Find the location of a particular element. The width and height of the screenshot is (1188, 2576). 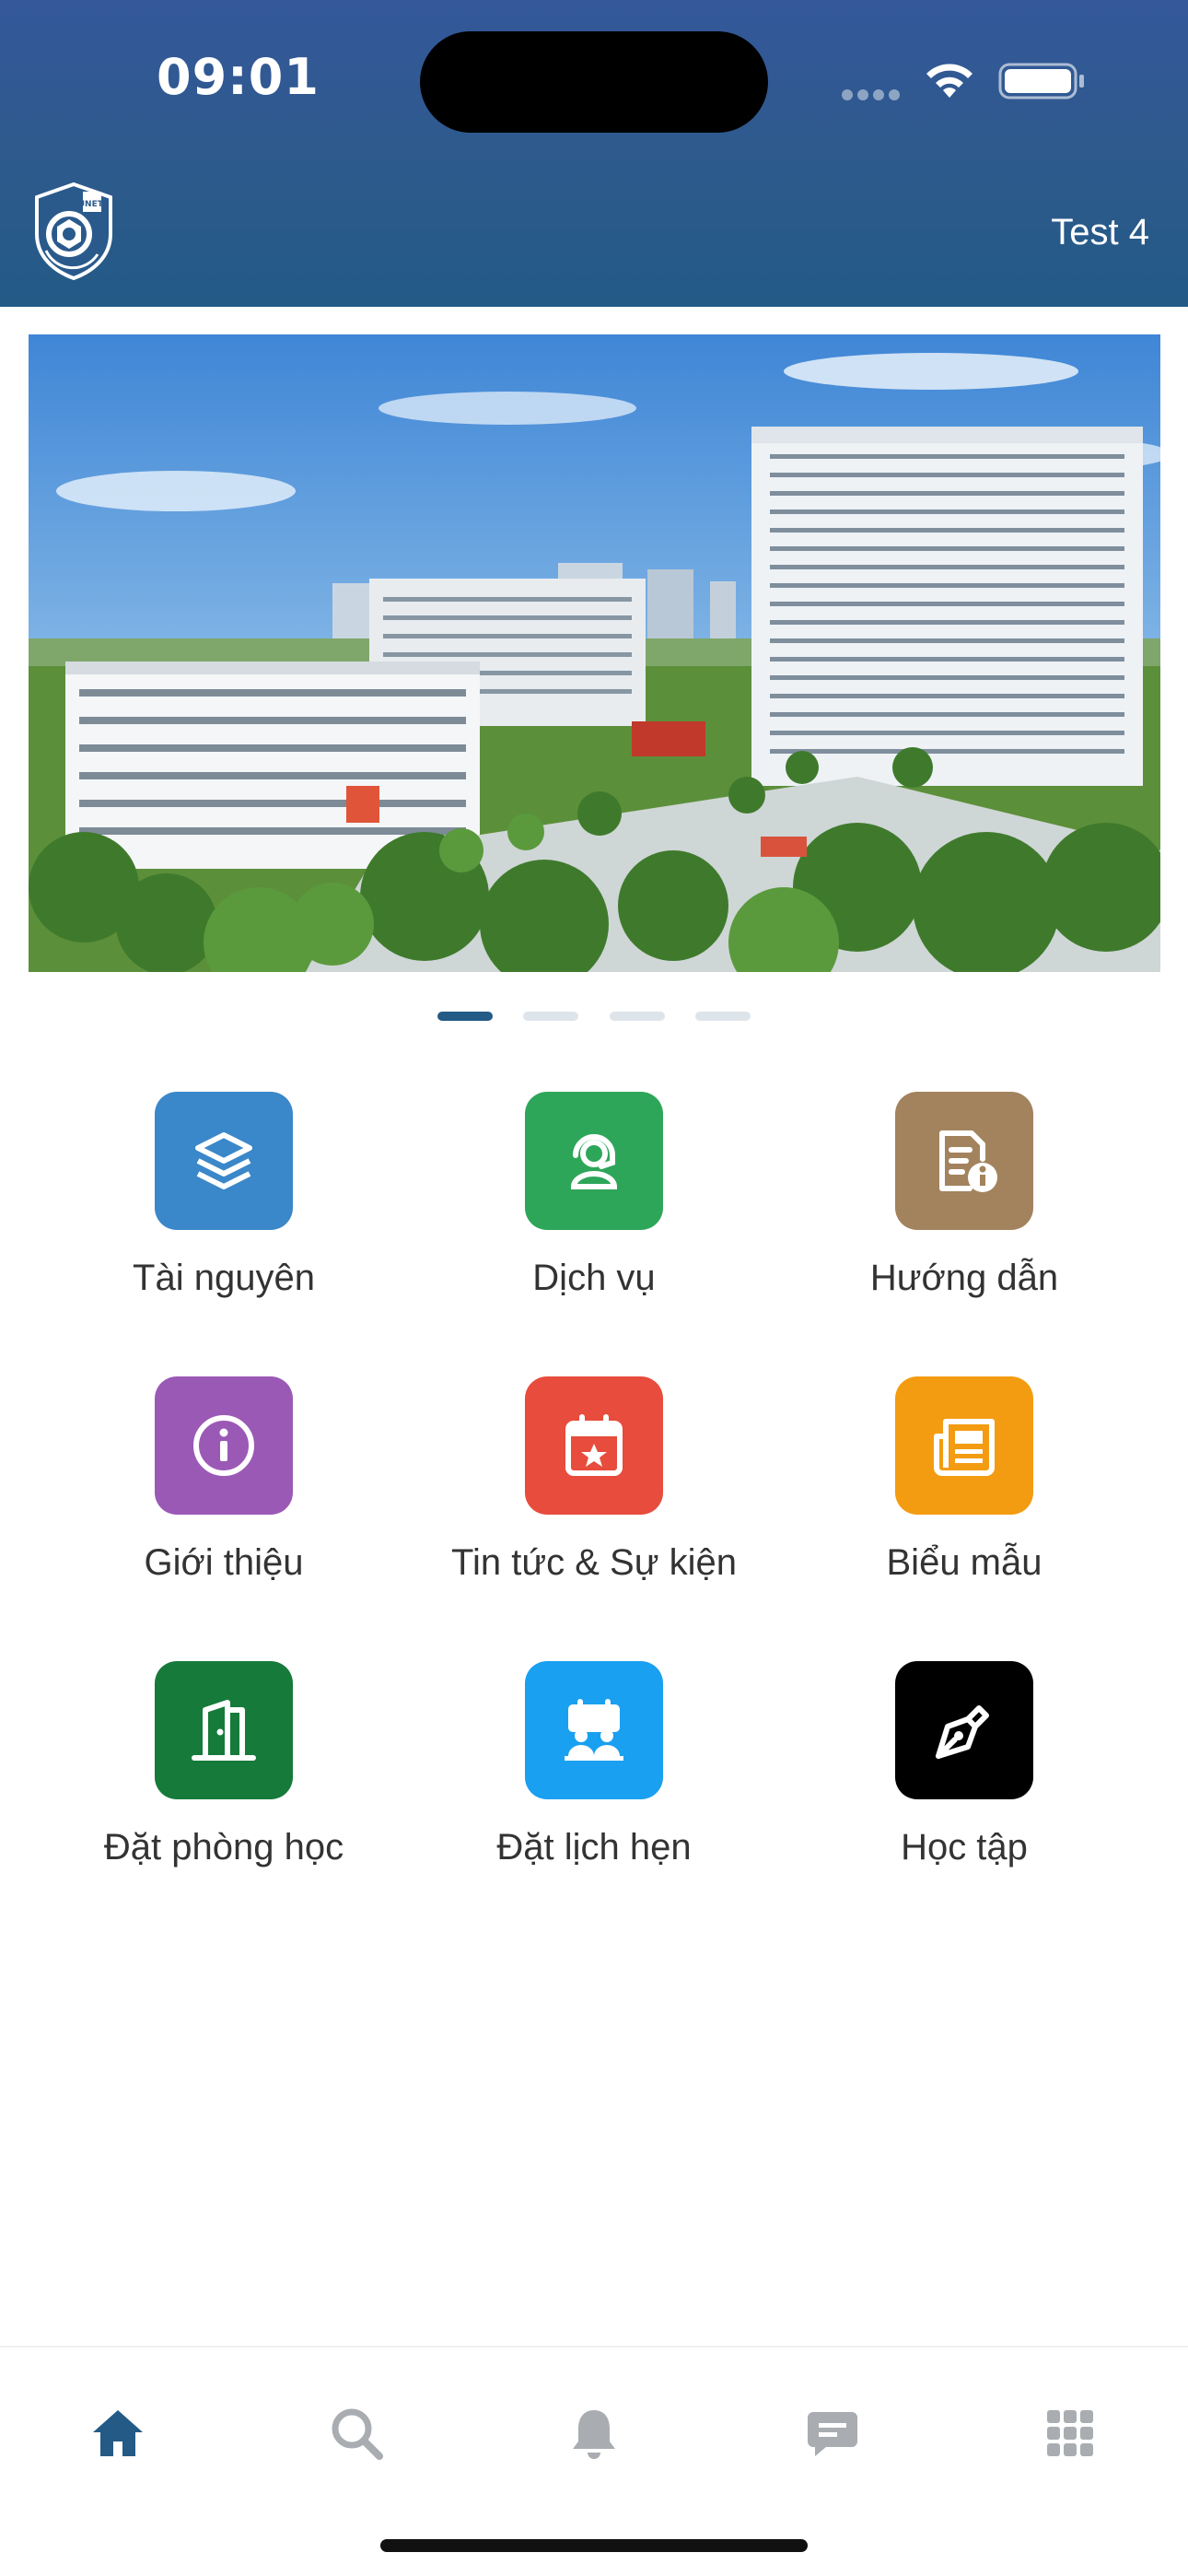

status-time: 09:01 is located at coordinates (239, 77).